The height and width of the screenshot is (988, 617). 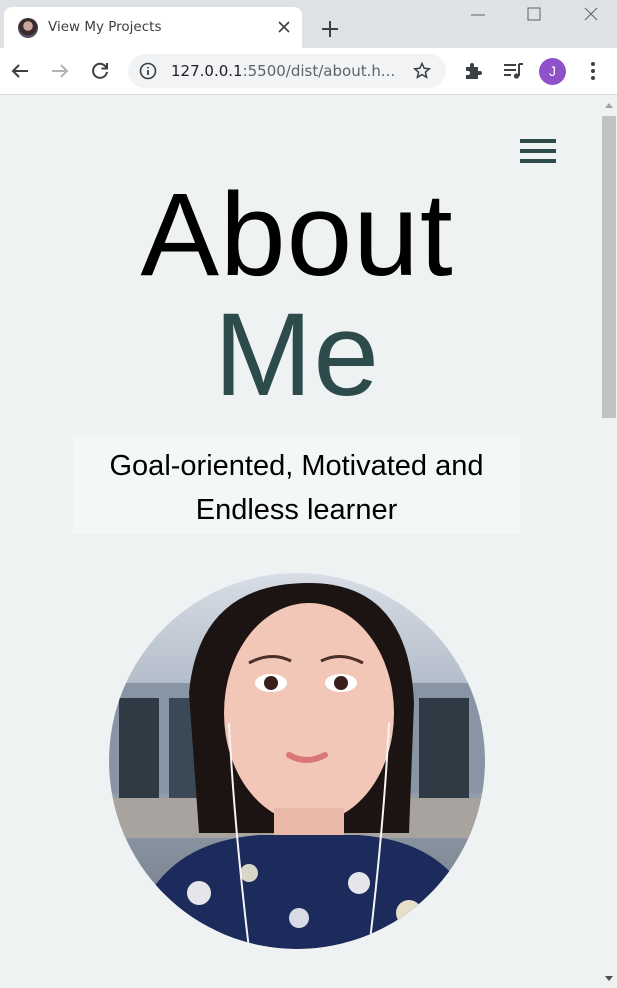 What do you see at coordinates (609, 267) in the screenshot?
I see `scroll-thumb` at bounding box center [609, 267].